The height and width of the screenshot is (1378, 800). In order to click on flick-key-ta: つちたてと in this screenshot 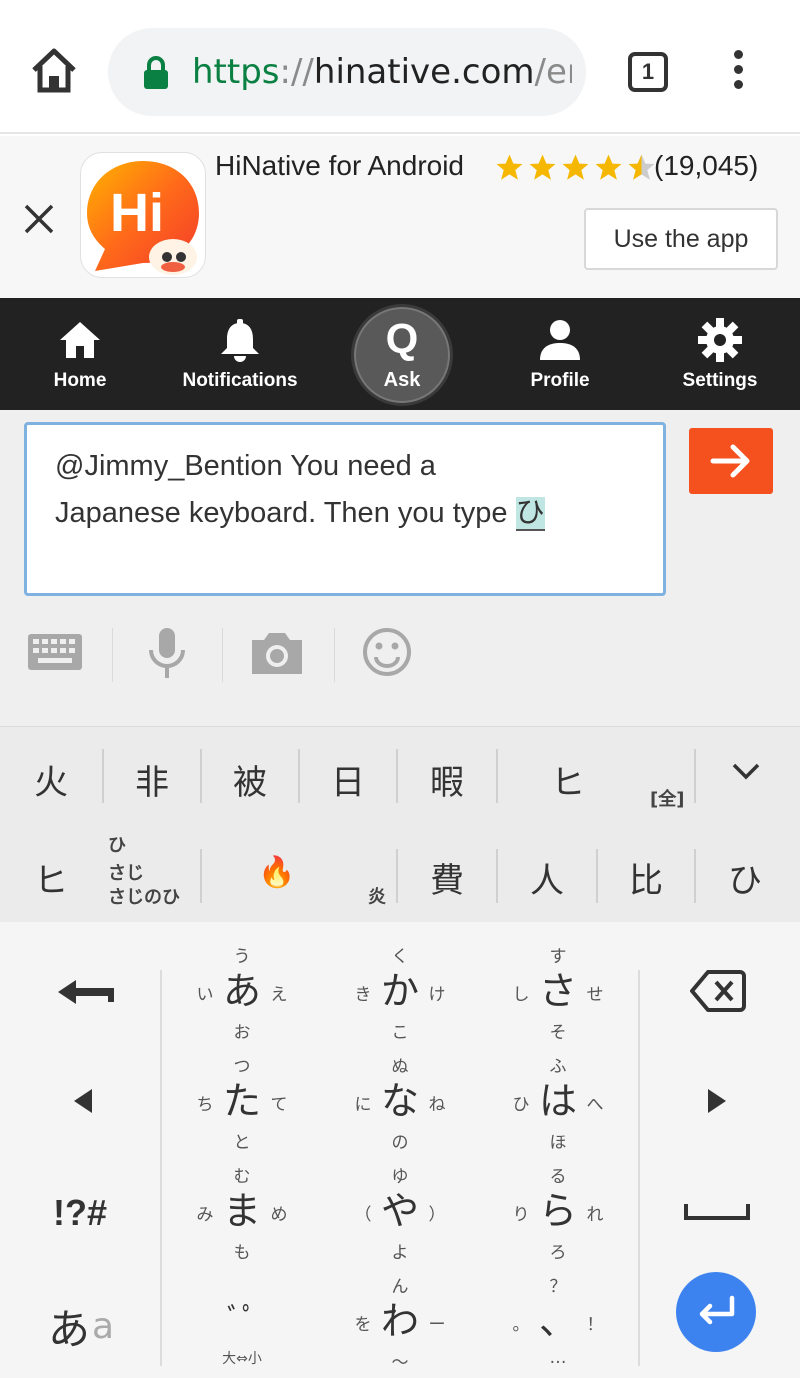, I will do `click(242, 1101)`.